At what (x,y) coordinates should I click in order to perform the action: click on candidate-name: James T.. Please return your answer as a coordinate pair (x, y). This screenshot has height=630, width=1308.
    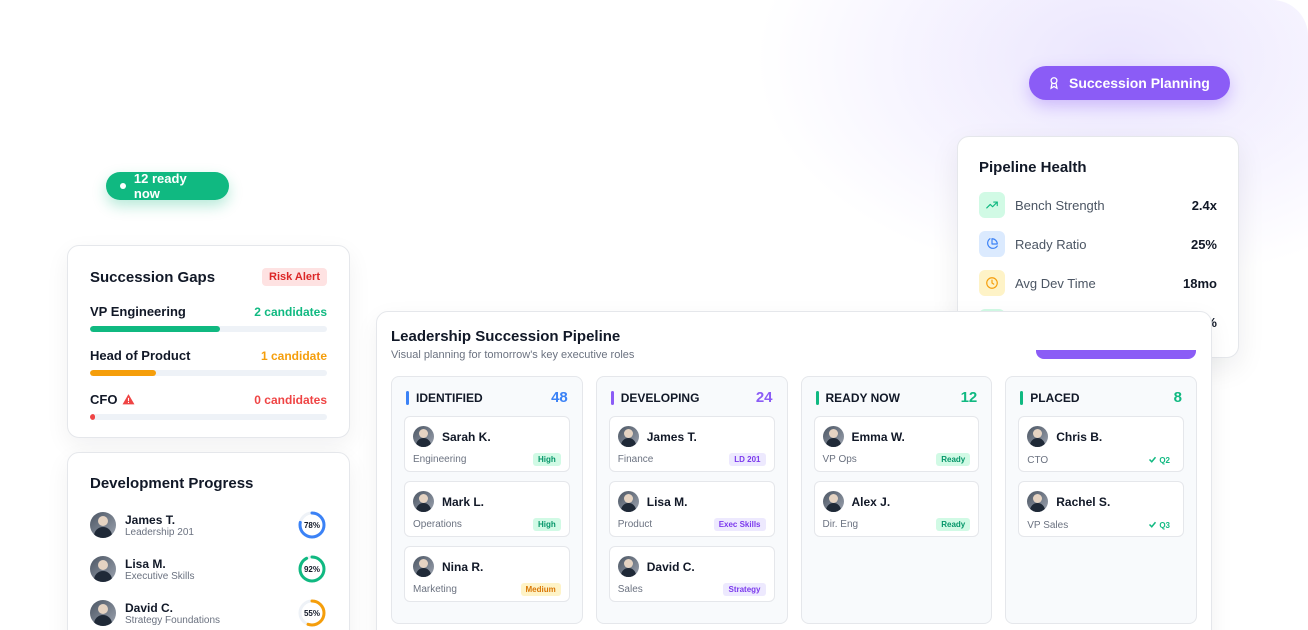
    Looking at the image, I should click on (671, 436).